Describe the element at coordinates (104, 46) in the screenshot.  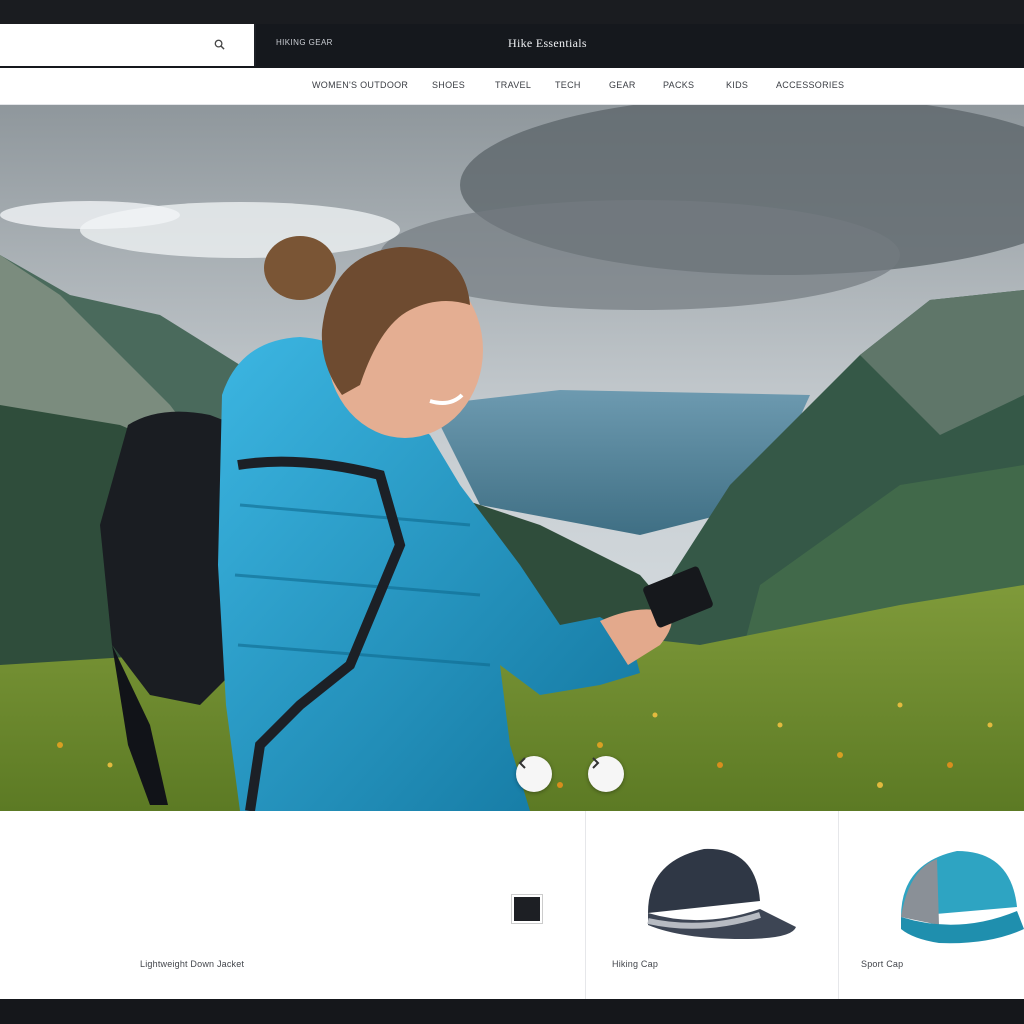
I see `search-input` at that location.